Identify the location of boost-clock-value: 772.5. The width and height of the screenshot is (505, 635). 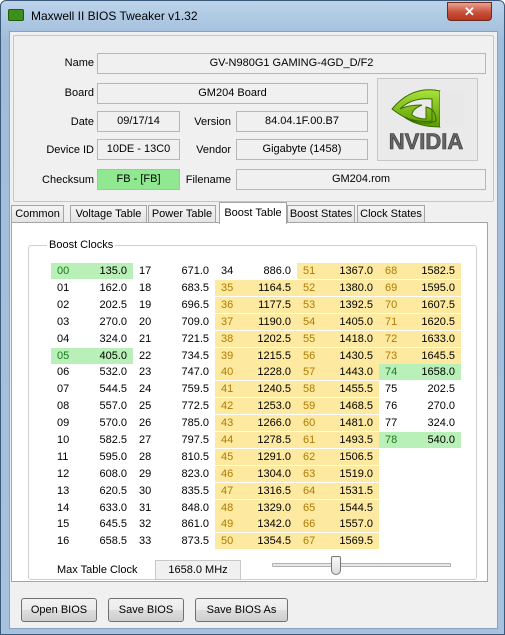
(186, 406).